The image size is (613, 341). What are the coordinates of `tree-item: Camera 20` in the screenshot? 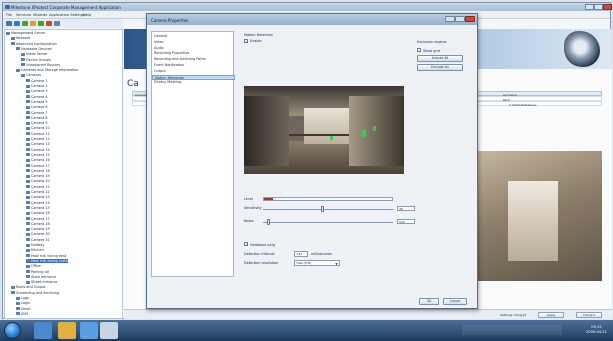 It's located at (38, 181).